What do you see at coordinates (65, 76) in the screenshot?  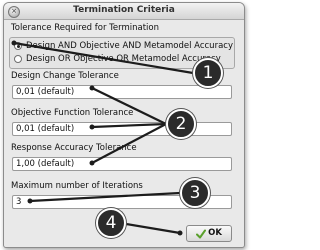 I see `design-change-label: Design Change Tolerance` at bounding box center [65, 76].